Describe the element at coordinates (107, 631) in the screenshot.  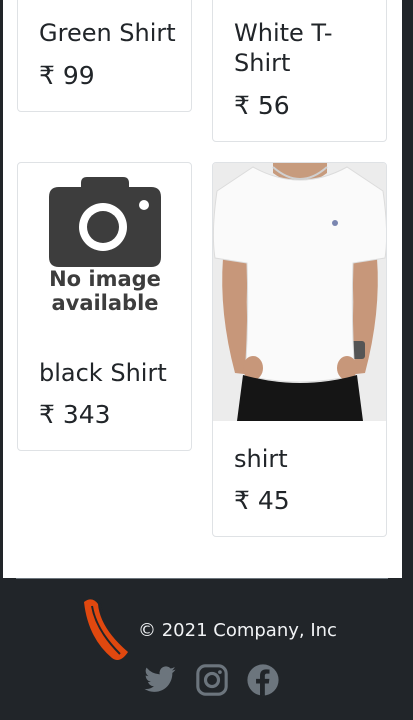
I see `company-logo` at that location.